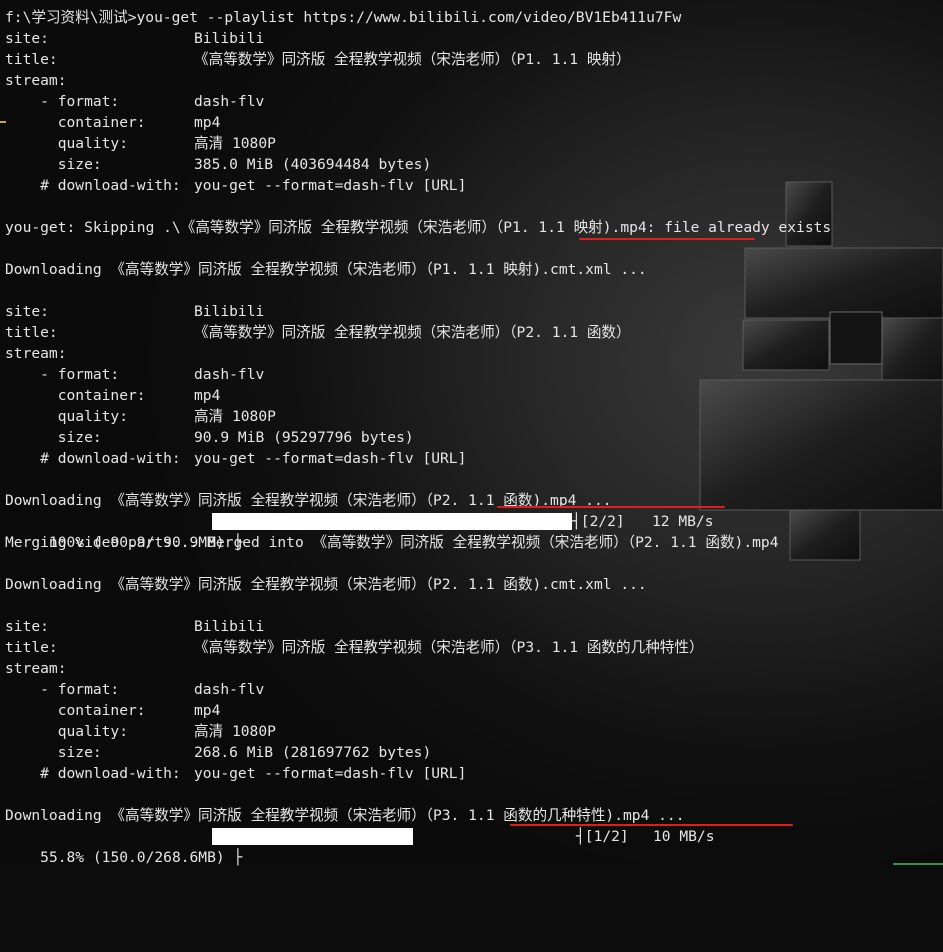  Describe the element at coordinates (412, 332) in the screenshot. I see `title-value: 《高等数学》同济版 全程教学视频（宋浩老师）（P2. 1.1 函数）` at that location.